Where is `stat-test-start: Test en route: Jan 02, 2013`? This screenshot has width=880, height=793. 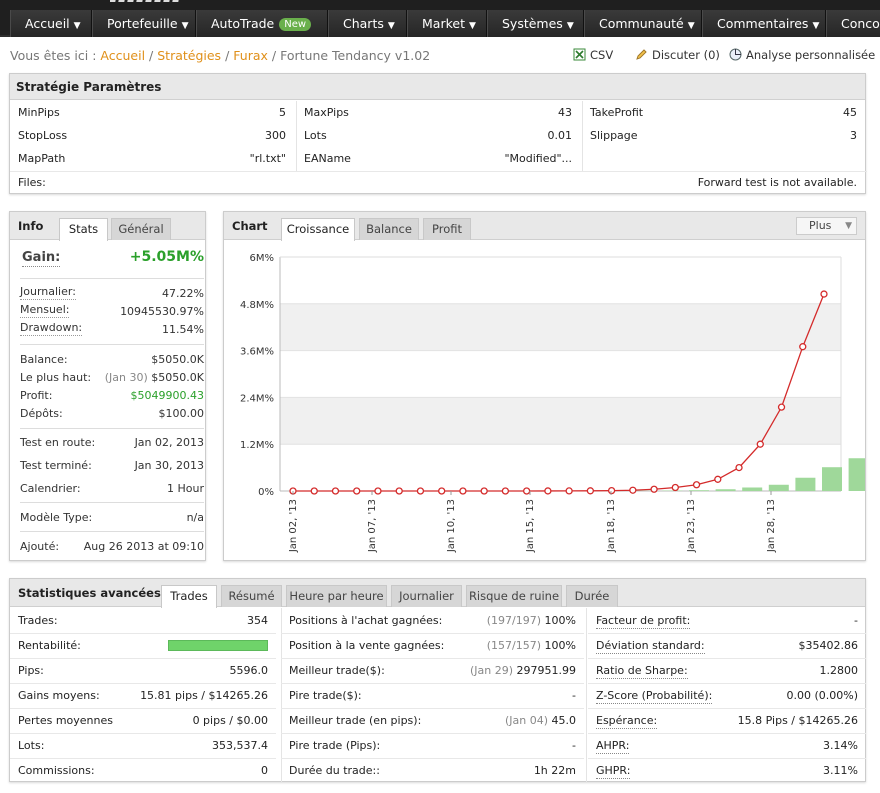
stat-test-start: Test en route: Jan 02, 2013 is located at coordinates (112, 443).